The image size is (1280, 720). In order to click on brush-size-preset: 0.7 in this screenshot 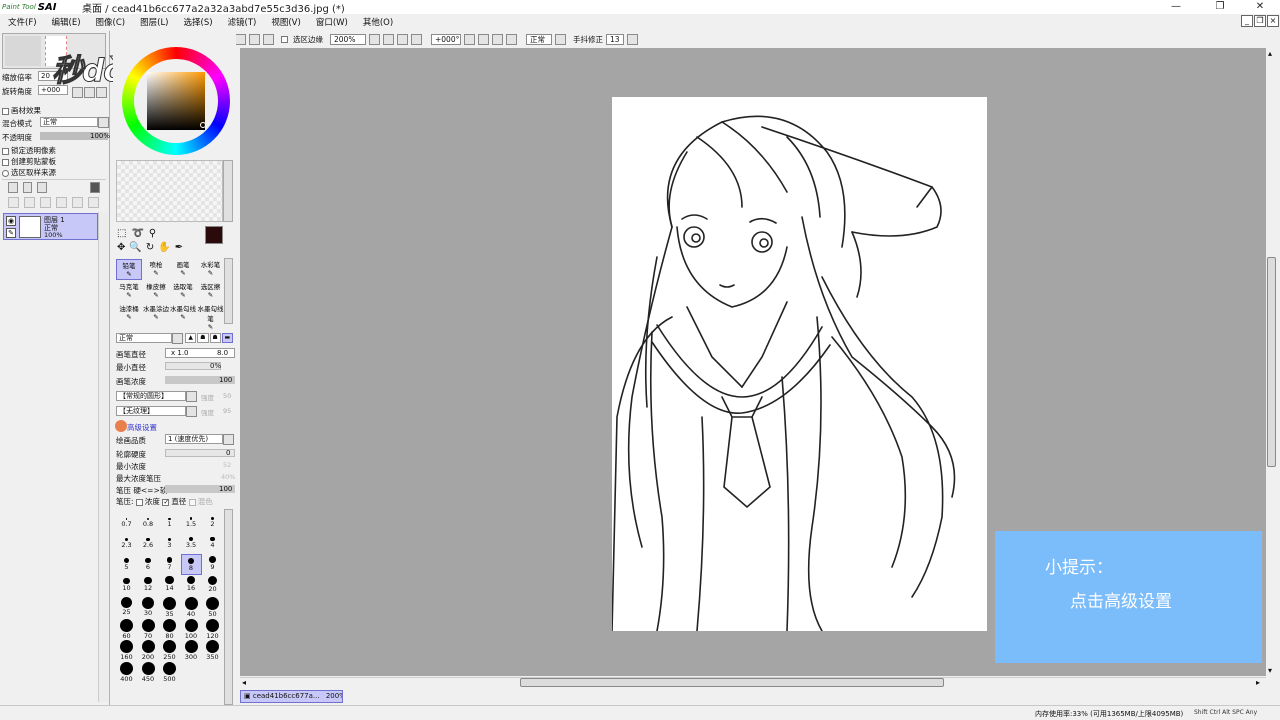, I will do `click(126, 521)`.